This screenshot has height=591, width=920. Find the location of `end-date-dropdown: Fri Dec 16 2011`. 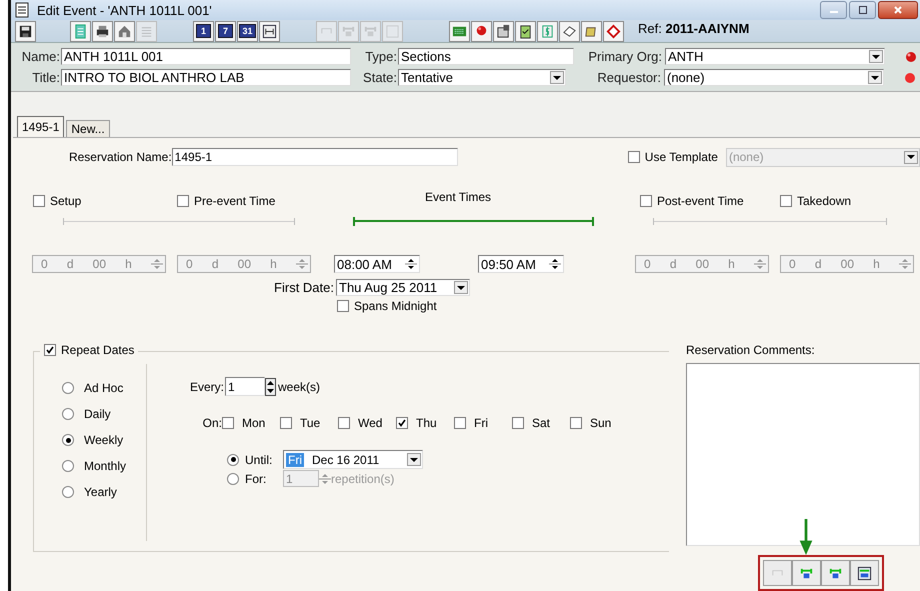

end-date-dropdown: Fri Dec 16 2011 is located at coordinates (353, 459).